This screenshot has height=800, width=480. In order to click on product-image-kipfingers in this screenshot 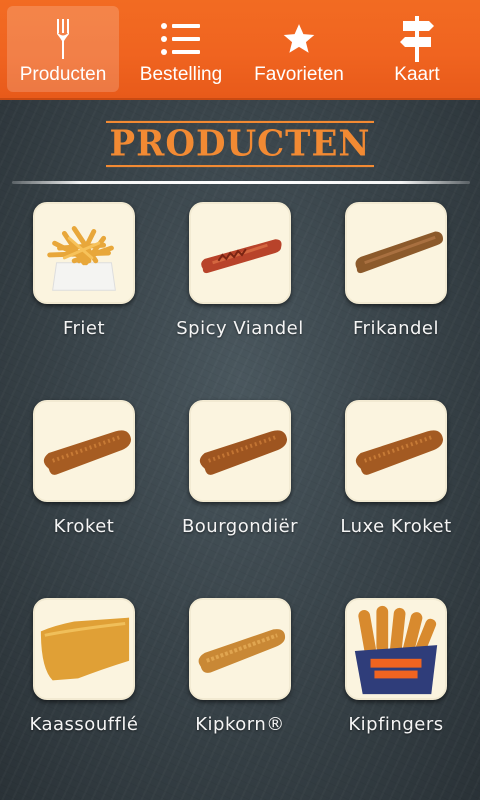, I will do `click(396, 649)`.